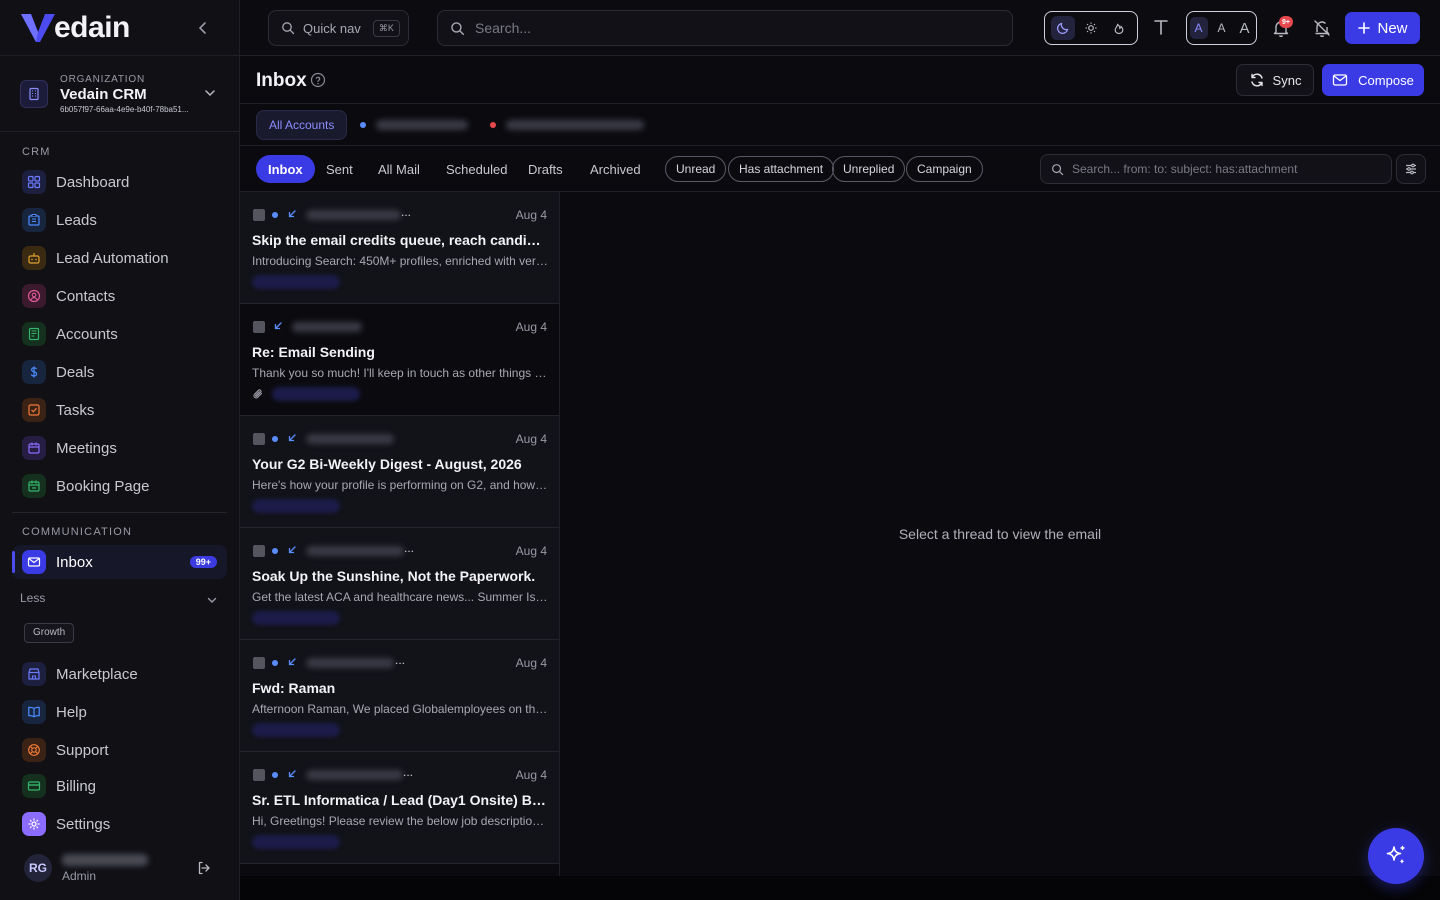 The height and width of the screenshot is (900, 1440). Describe the element at coordinates (119, 750) in the screenshot. I see `sidebar-item-support: Support` at that location.